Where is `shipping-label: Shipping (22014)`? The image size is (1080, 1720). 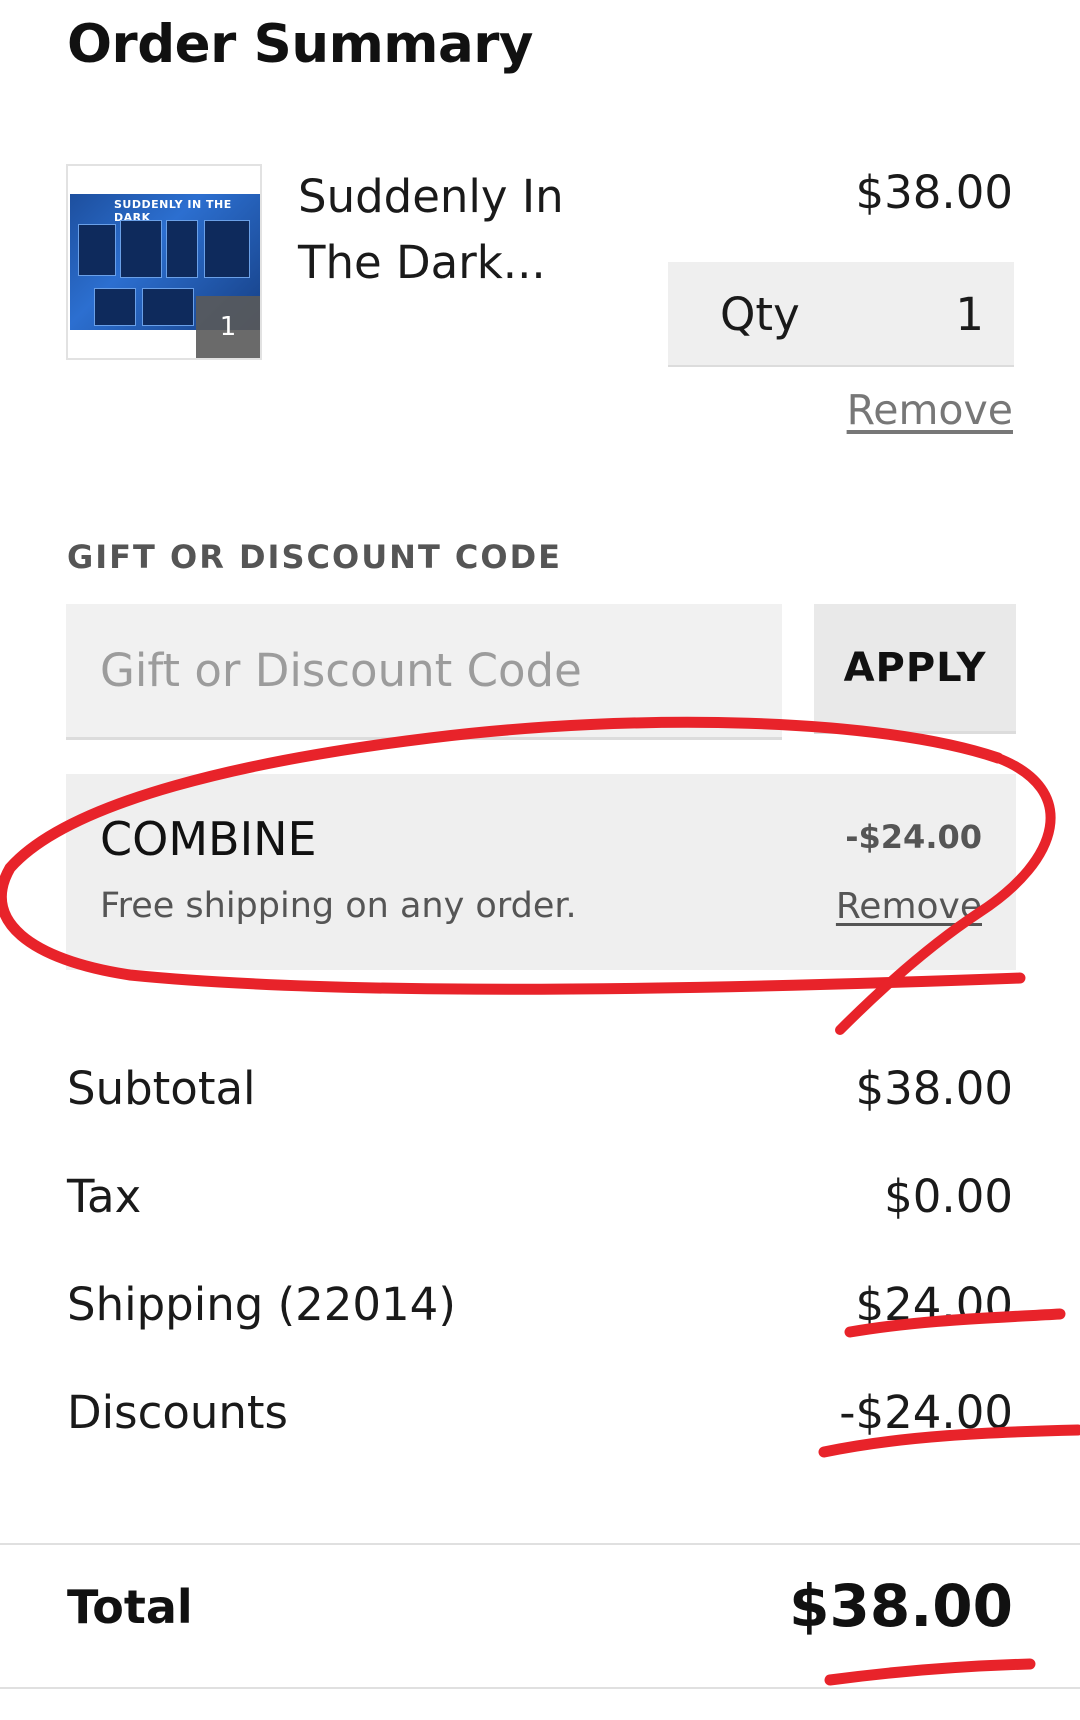 shipping-label: Shipping (22014) is located at coordinates (261, 1304).